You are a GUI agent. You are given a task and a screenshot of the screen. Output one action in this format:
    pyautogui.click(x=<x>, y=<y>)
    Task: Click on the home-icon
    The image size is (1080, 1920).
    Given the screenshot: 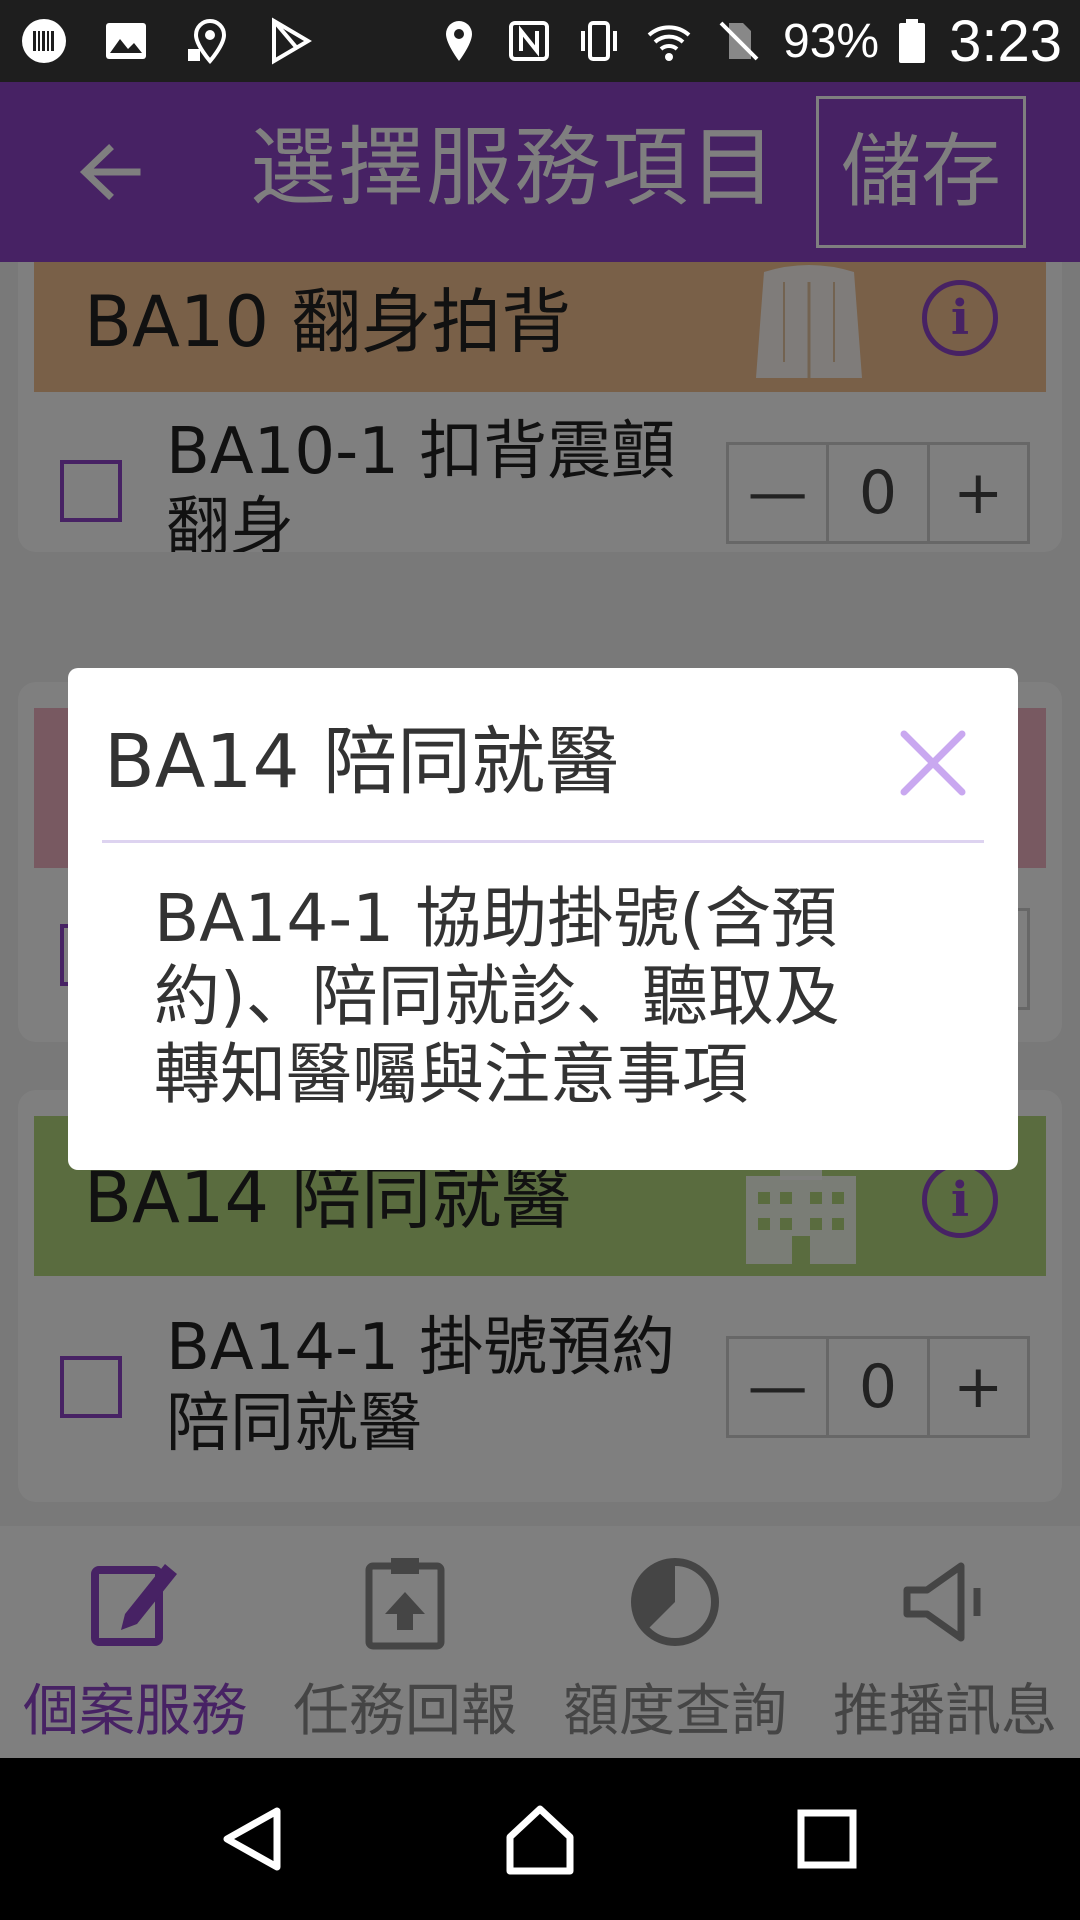 What is the action you would take?
    pyautogui.click(x=540, y=1840)
    